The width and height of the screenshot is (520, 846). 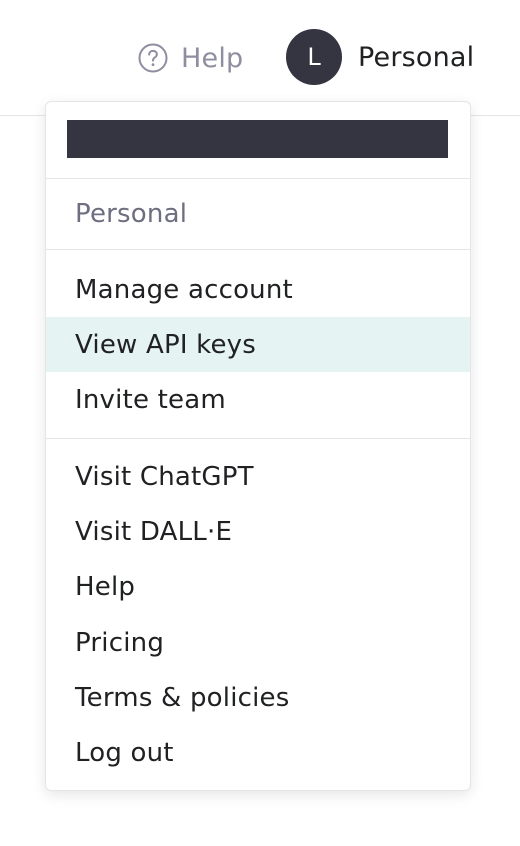 I want to click on top-navigation-bar: Help L Personal, so click(x=260, y=58).